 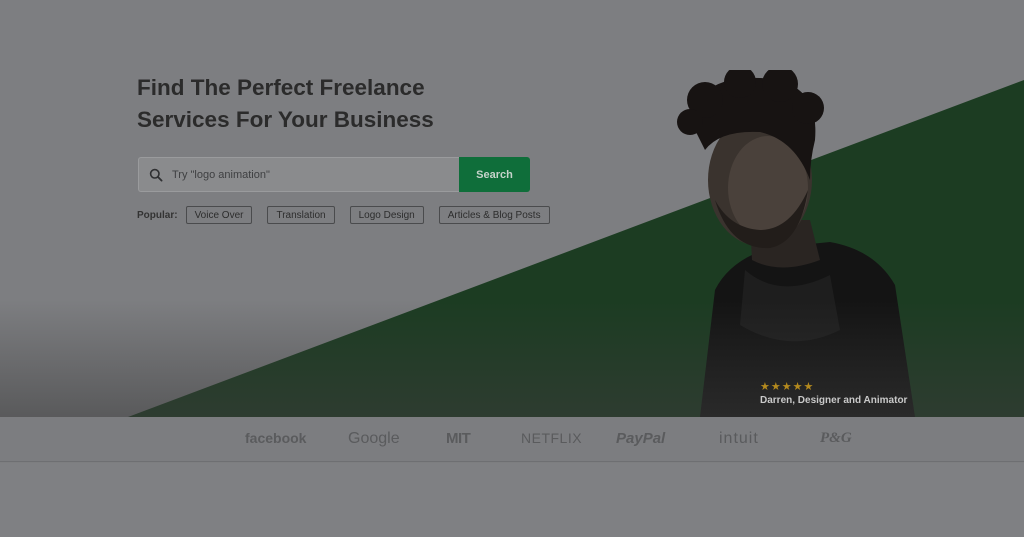 What do you see at coordinates (156, 175) in the screenshot?
I see `search-icon` at bounding box center [156, 175].